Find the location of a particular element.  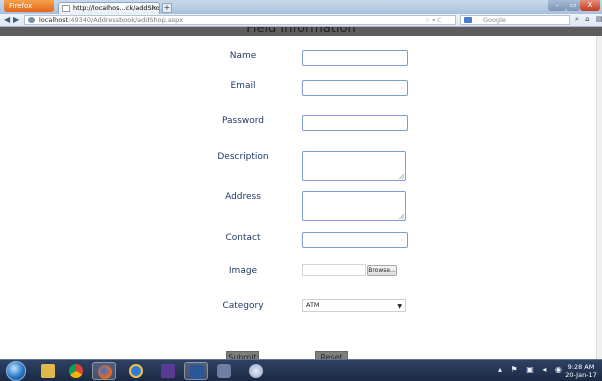

firefox-icon is located at coordinates (104, 371).